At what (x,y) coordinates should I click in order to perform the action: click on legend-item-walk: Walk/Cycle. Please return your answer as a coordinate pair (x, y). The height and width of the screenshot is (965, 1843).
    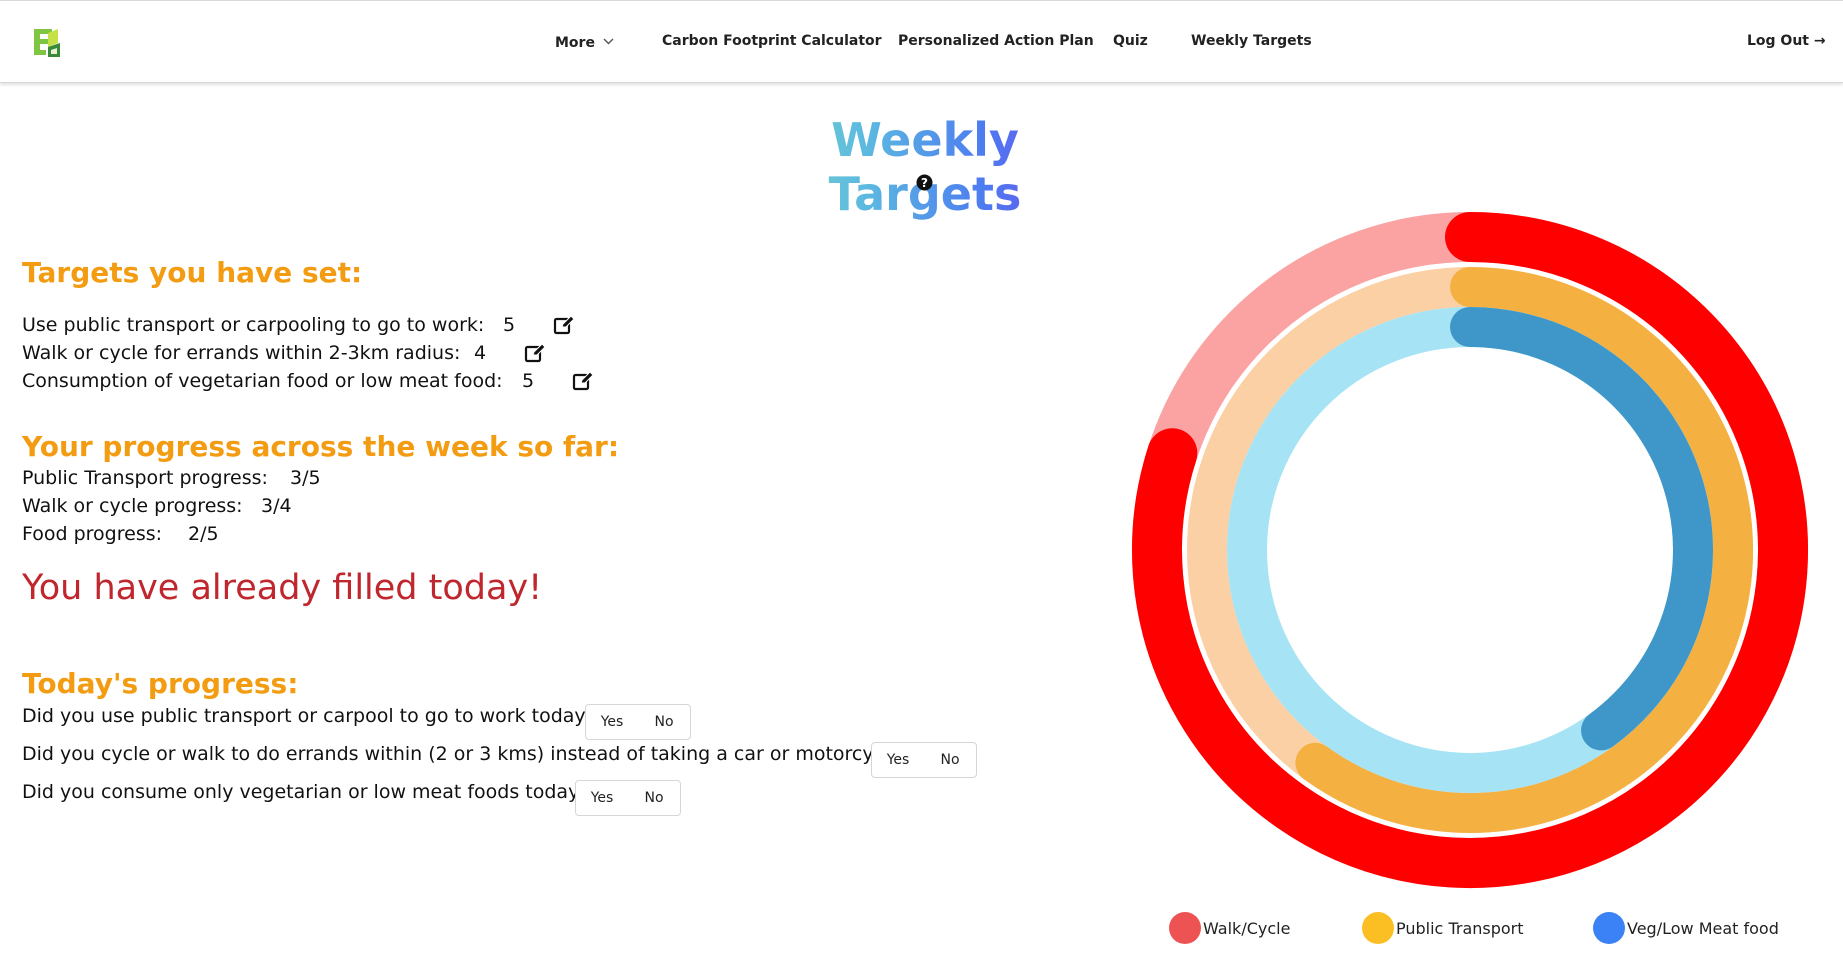
    Looking at the image, I should click on (1229, 928).